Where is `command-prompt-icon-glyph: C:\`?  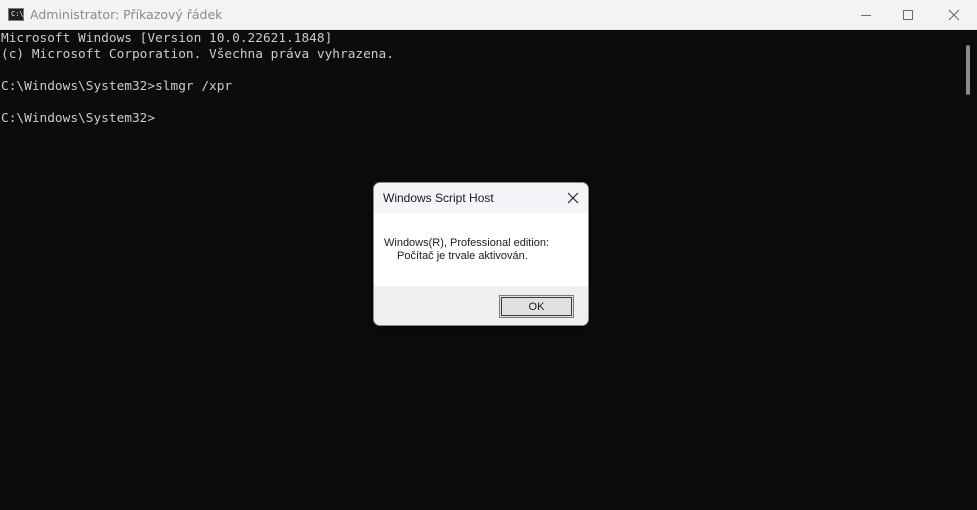
command-prompt-icon-glyph: C:\ is located at coordinates (17, 14).